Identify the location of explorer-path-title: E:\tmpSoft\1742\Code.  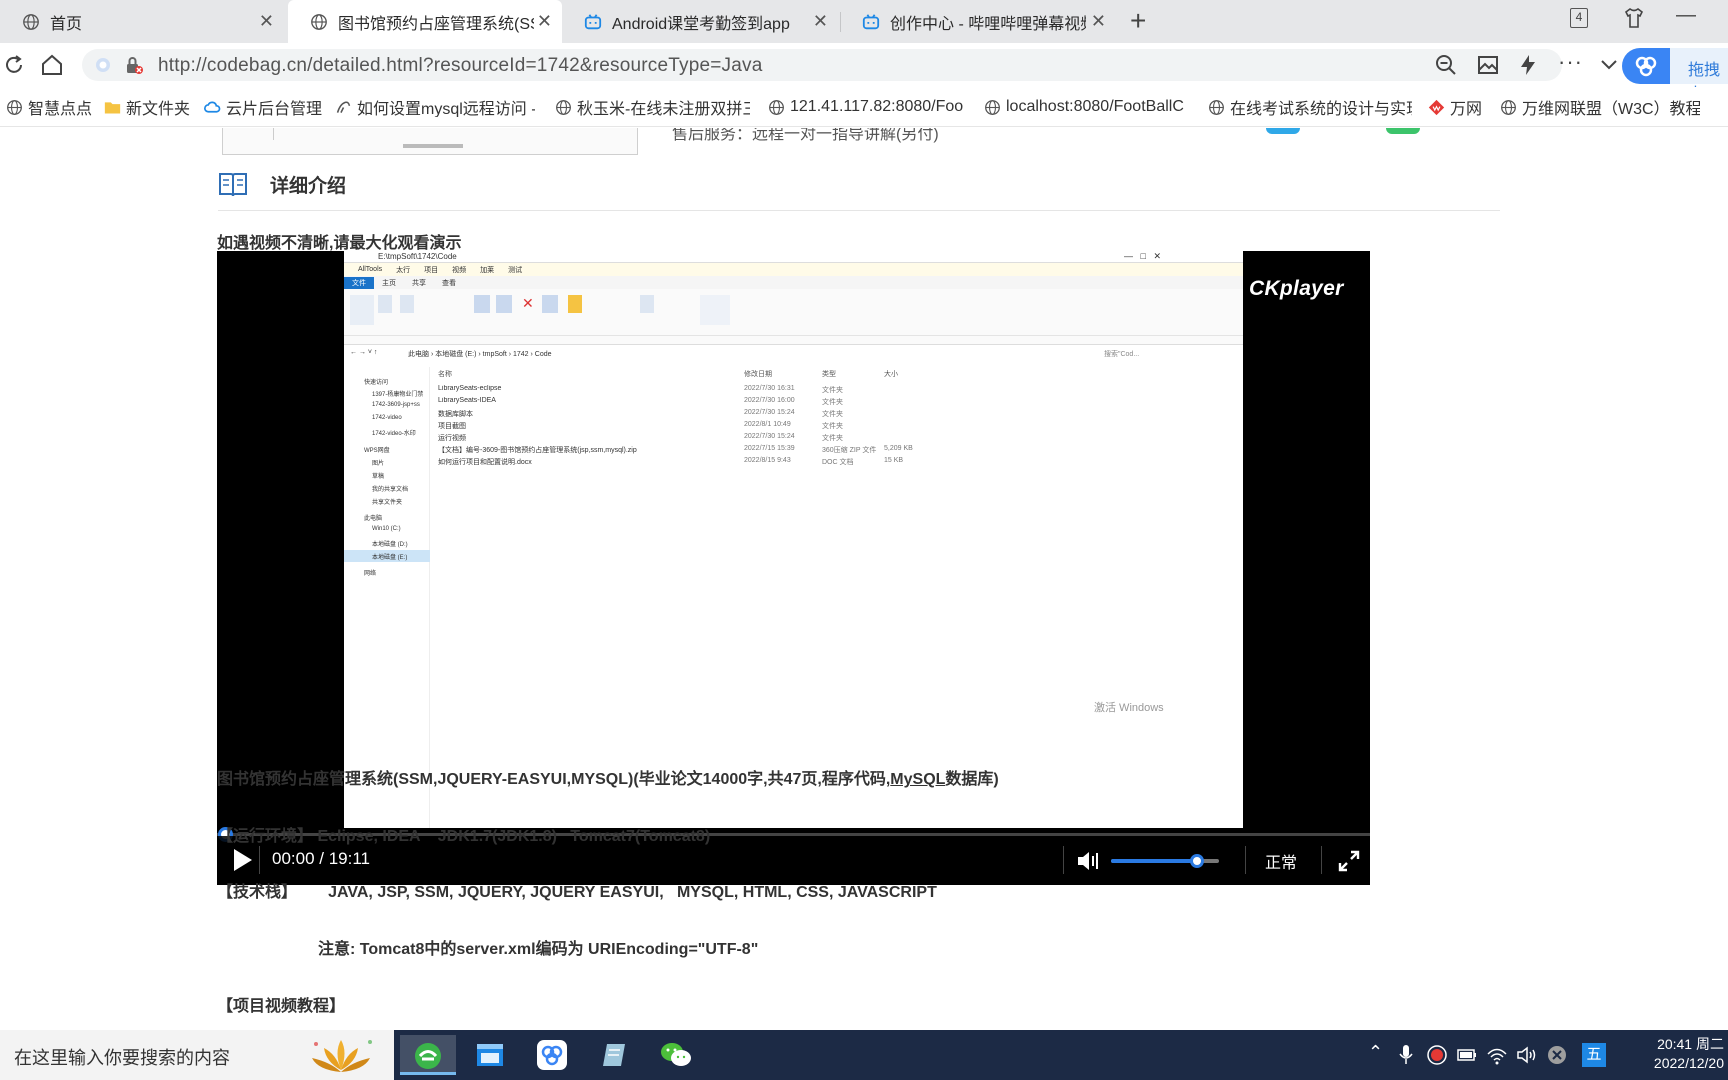
(417, 256).